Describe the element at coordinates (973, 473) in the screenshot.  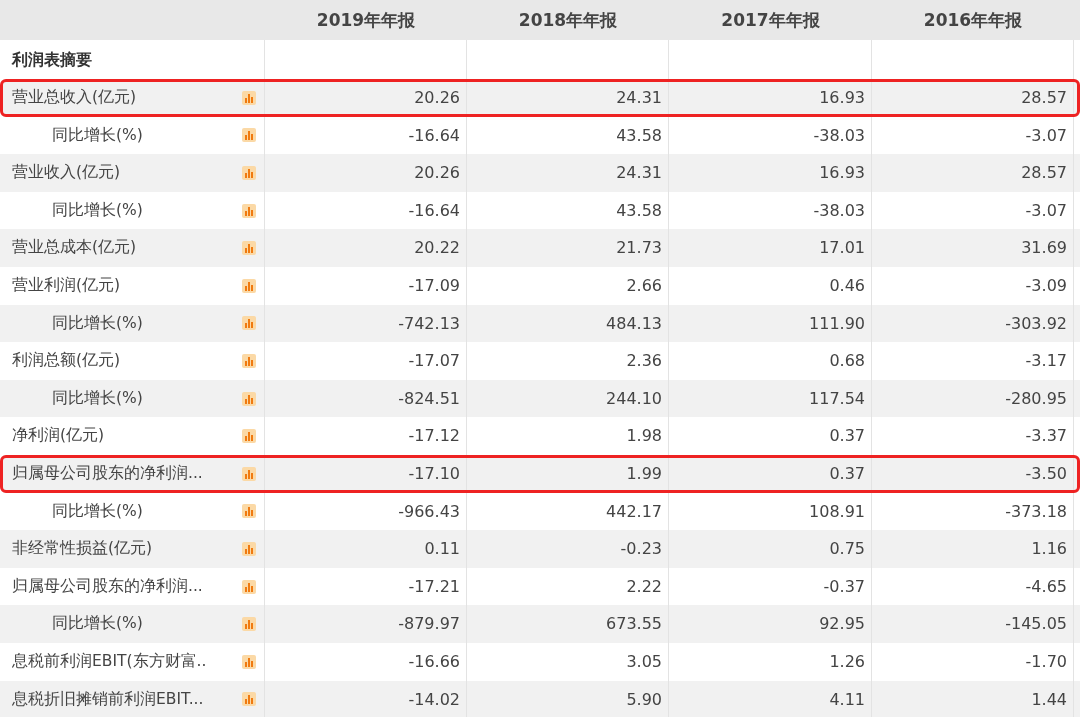
I see `table-cell: -3.50` at that location.